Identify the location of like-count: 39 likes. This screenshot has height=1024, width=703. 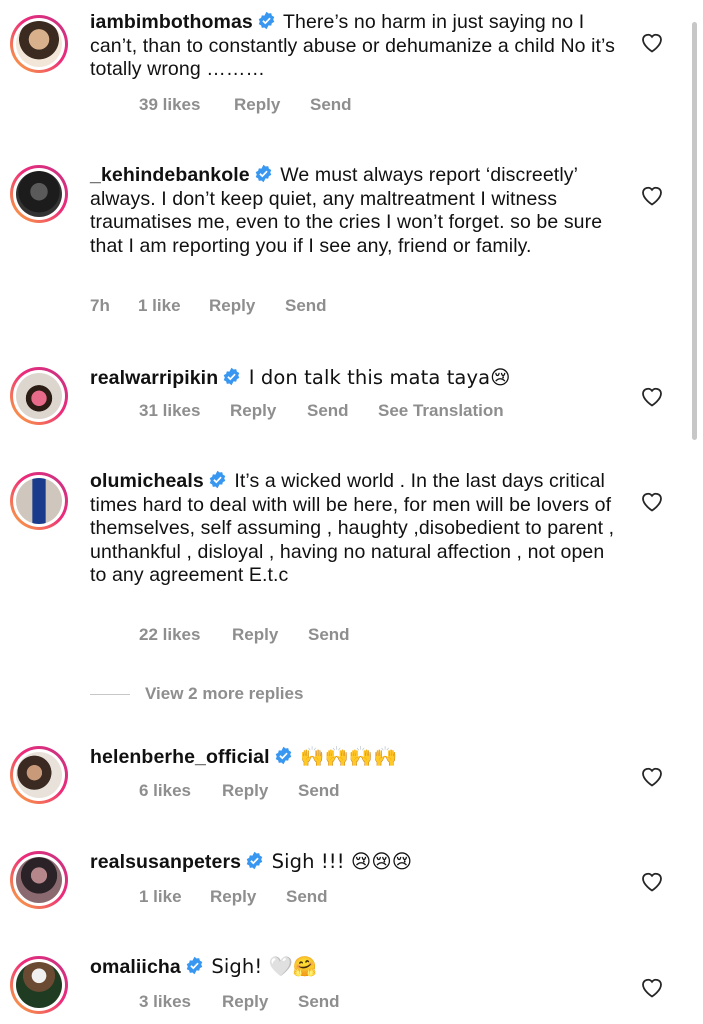
(169, 105).